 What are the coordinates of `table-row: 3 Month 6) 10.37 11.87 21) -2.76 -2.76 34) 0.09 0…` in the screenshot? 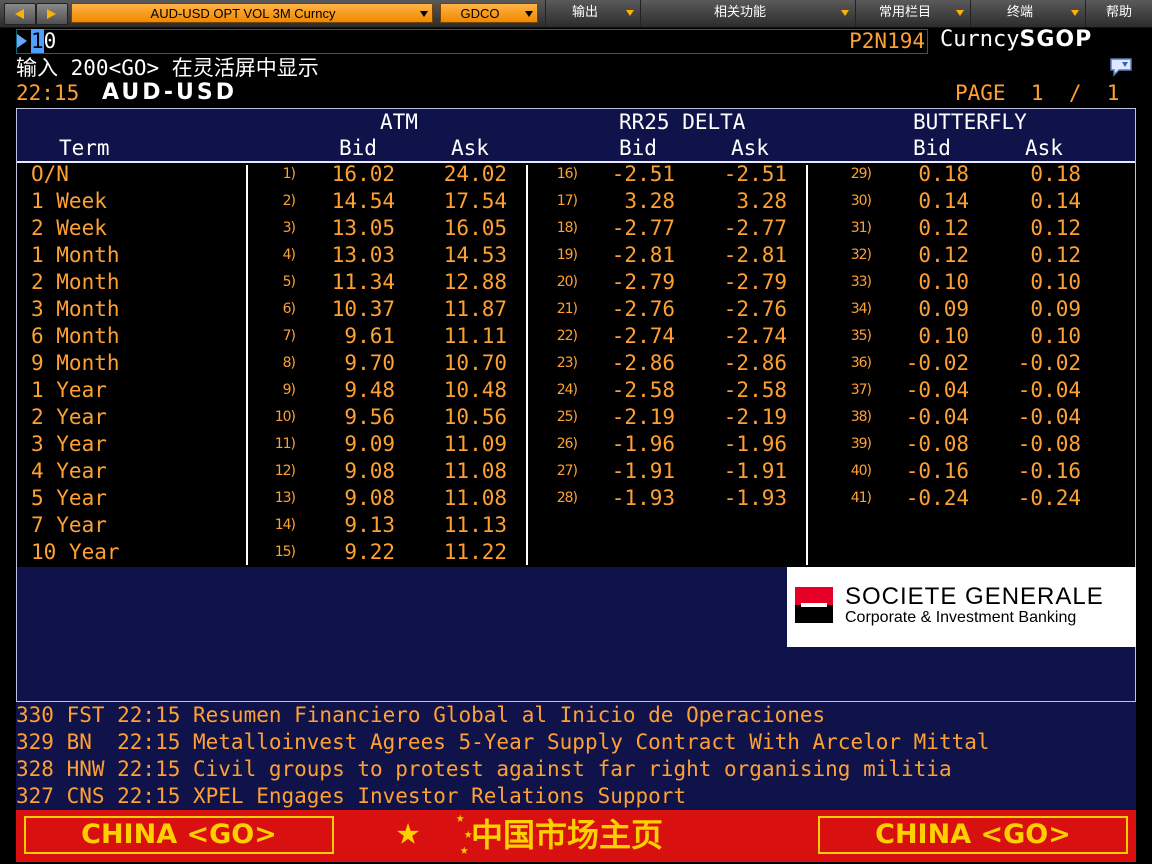 It's located at (576, 309).